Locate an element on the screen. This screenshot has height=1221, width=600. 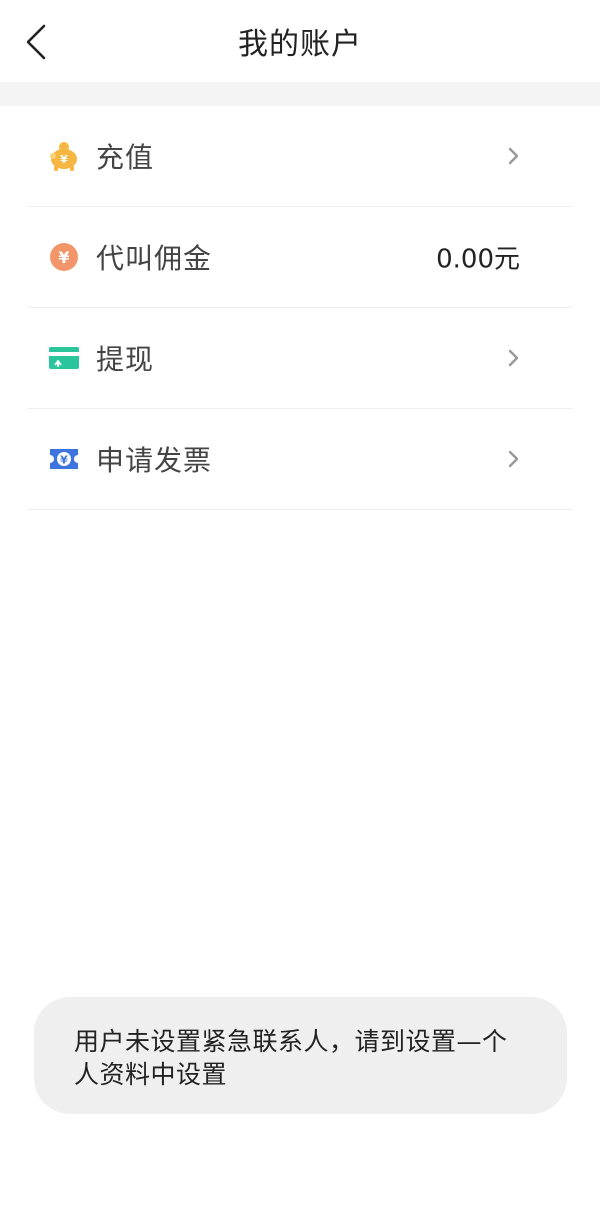
menu-item-recharge: ¥ 充值 is located at coordinates (300, 156).